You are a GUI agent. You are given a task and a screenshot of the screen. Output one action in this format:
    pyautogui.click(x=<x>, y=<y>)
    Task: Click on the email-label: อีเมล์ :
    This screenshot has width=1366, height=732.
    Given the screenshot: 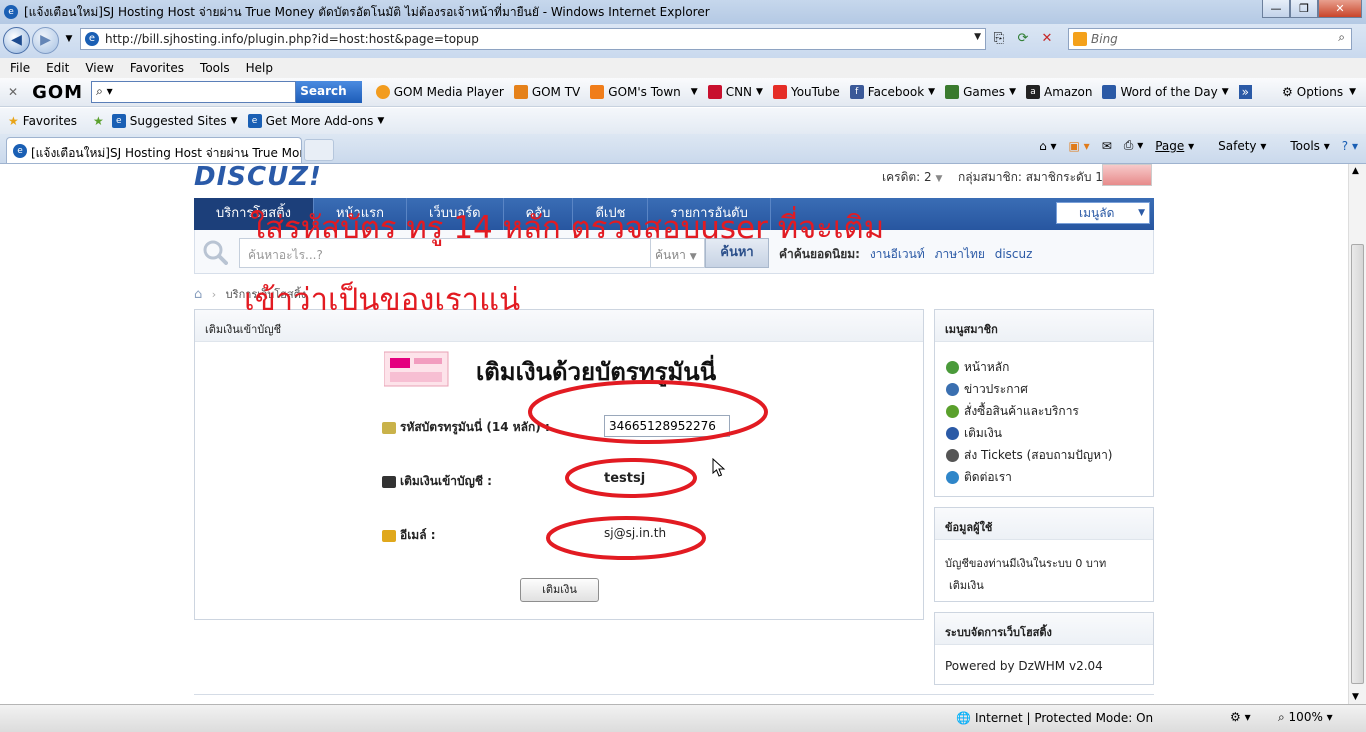 What is the action you would take?
    pyautogui.click(x=409, y=535)
    